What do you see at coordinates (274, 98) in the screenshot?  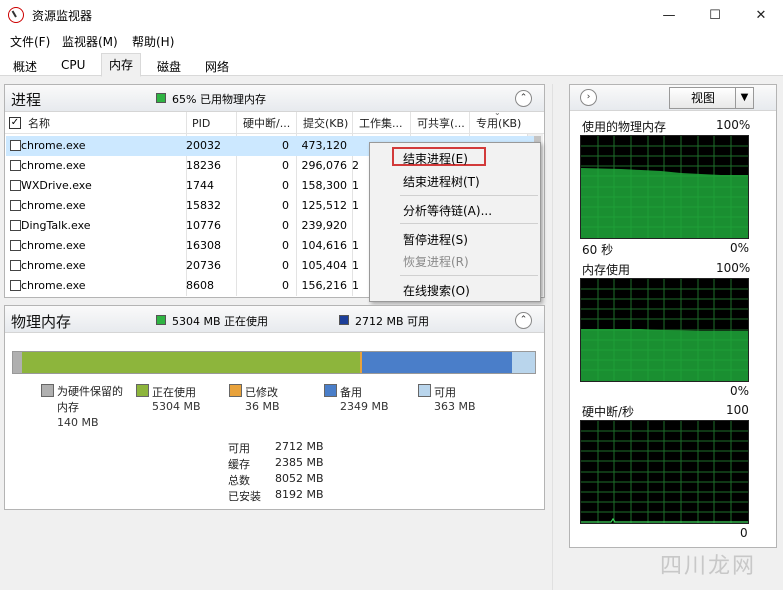 I see `process-section-header` at bounding box center [274, 98].